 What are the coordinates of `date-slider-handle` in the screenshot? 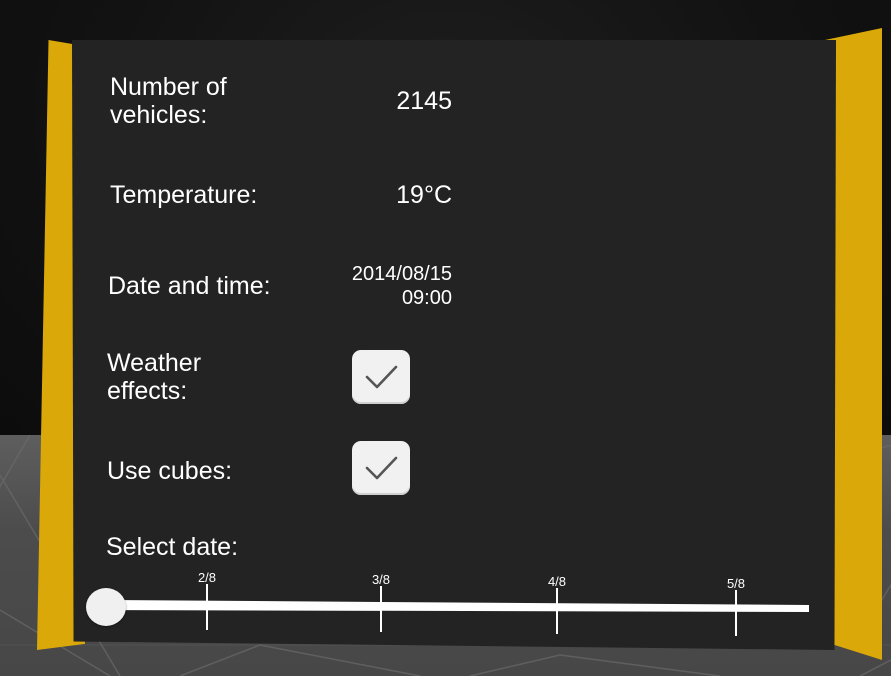 It's located at (106, 607).